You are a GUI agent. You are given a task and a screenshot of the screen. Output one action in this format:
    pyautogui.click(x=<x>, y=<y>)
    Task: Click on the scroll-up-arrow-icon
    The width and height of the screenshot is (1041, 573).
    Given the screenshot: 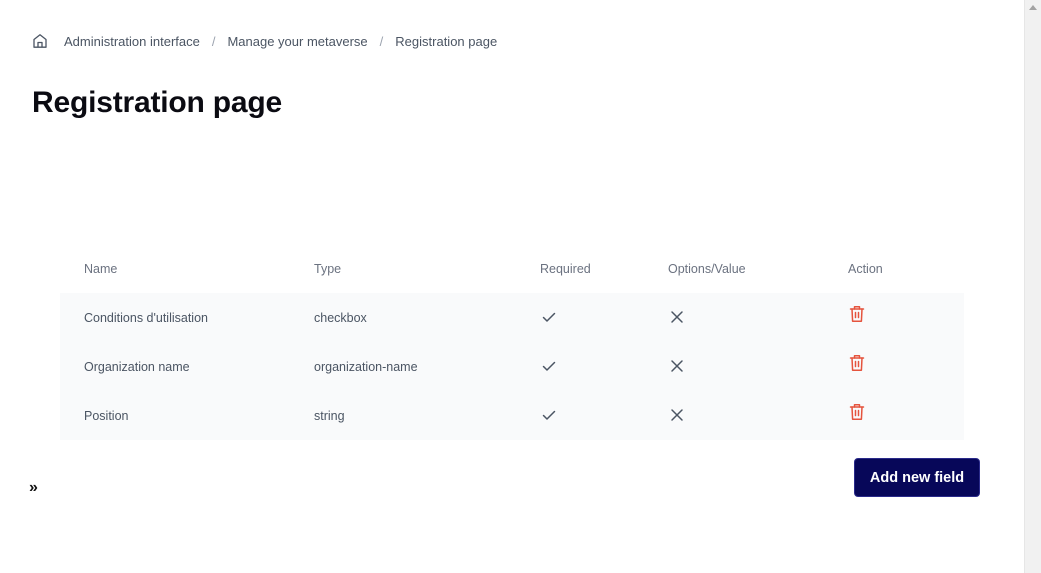 What is the action you would take?
    pyautogui.click(x=1033, y=7)
    